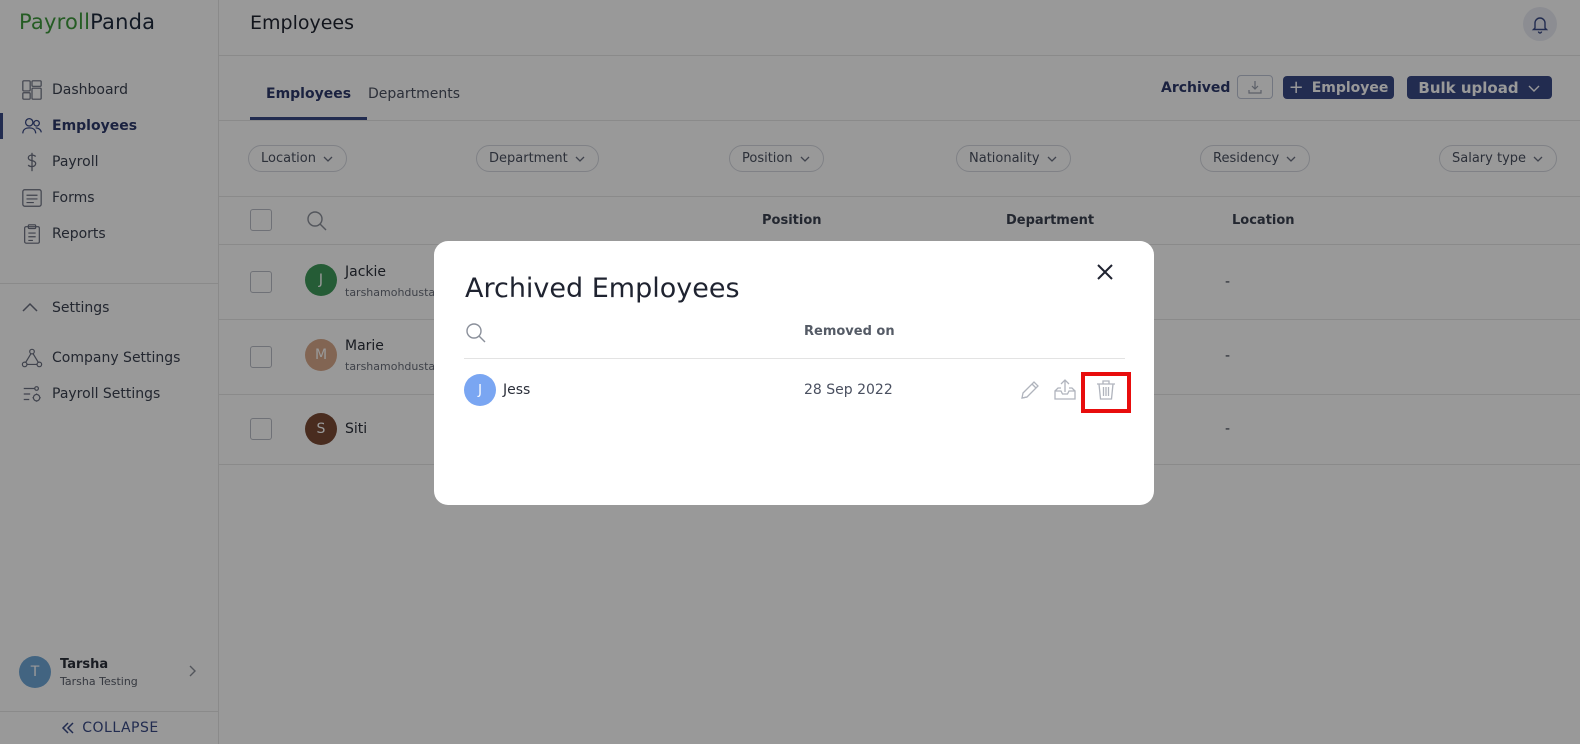 The height and width of the screenshot is (744, 1580). Describe the element at coordinates (848, 390) in the screenshot. I see `removed-on-date: 28 Sep 2022` at that location.